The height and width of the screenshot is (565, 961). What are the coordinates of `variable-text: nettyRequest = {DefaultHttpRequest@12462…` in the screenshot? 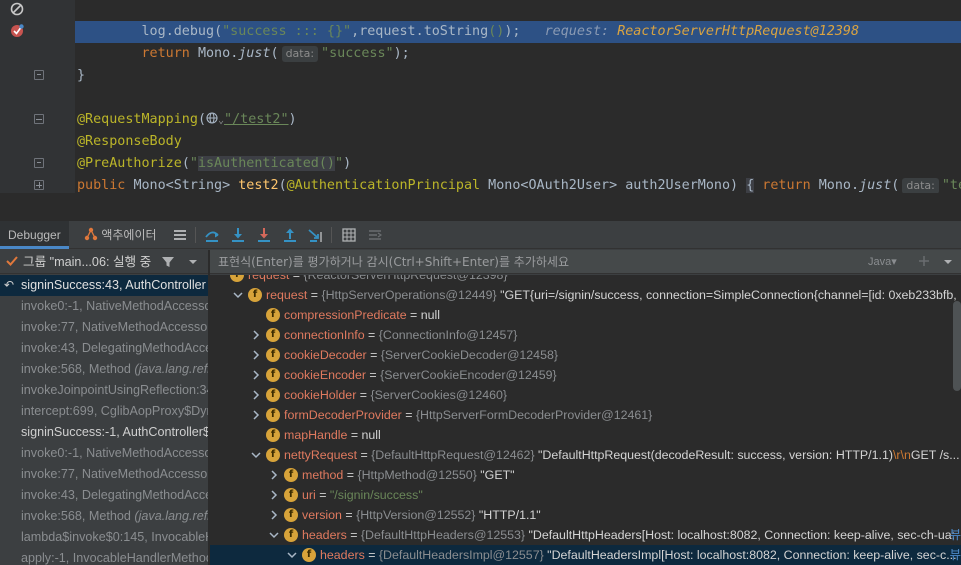 It's located at (622, 455).